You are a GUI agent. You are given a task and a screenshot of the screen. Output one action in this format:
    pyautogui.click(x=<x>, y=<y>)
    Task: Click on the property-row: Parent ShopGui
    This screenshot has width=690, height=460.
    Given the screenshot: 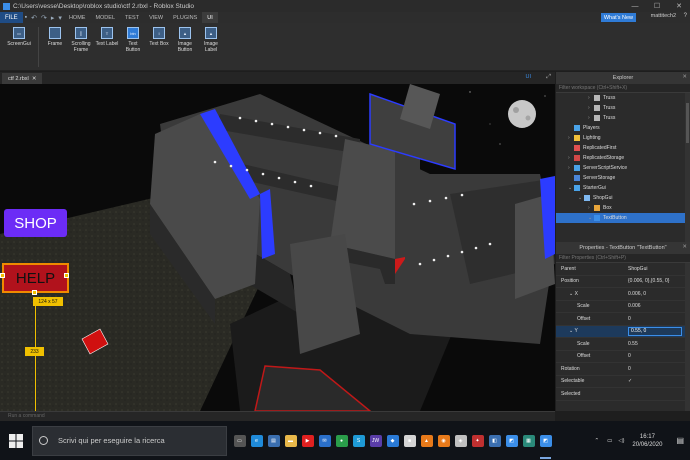 What is the action you would take?
    pyautogui.click(x=623, y=269)
    